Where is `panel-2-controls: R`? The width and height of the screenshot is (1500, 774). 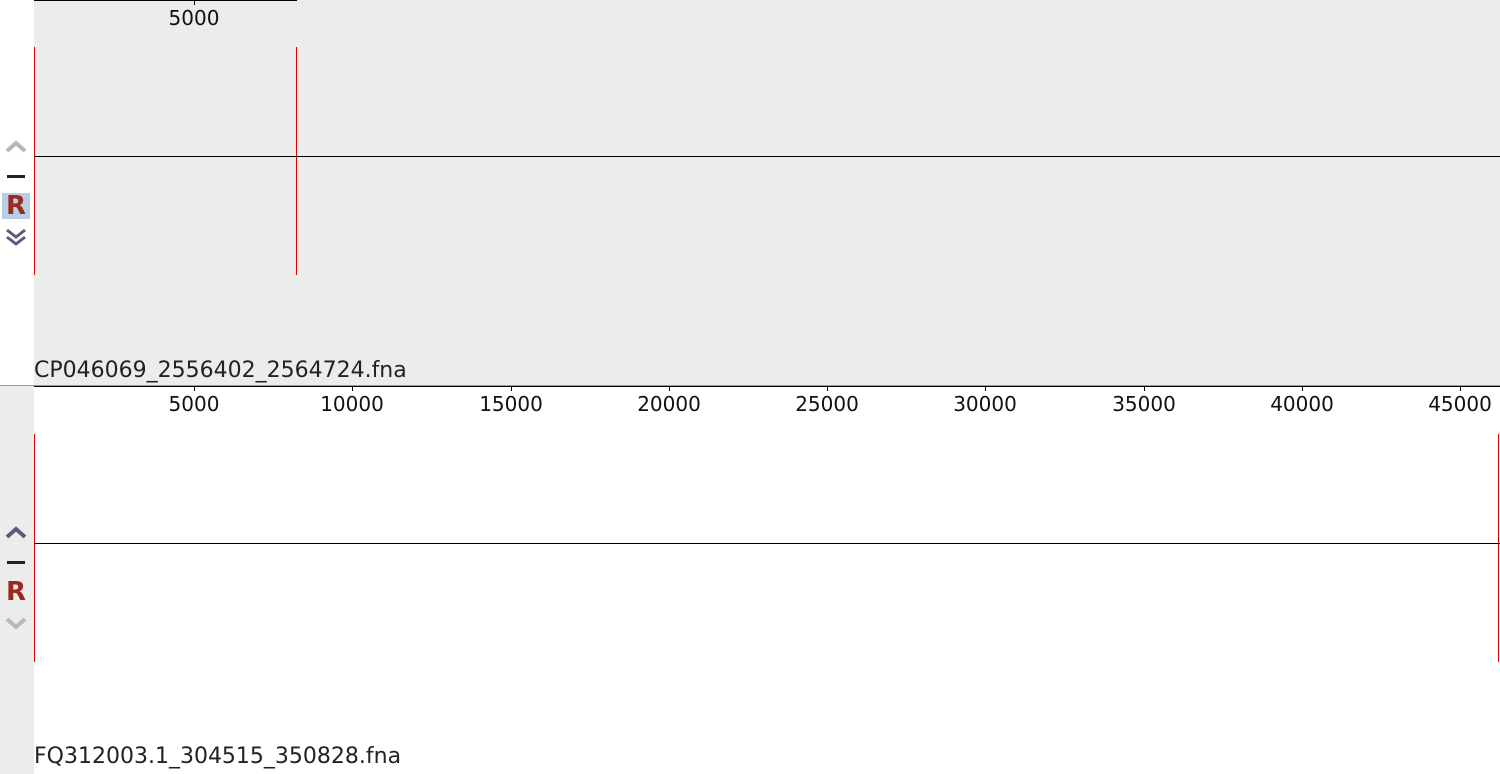
panel-2-controls: R is located at coordinates (17, 580).